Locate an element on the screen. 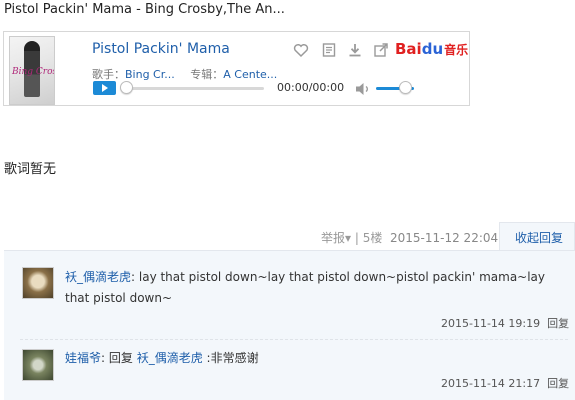 The width and height of the screenshot is (575, 400). singer-label: 歌手： is located at coordinates (108, 74).